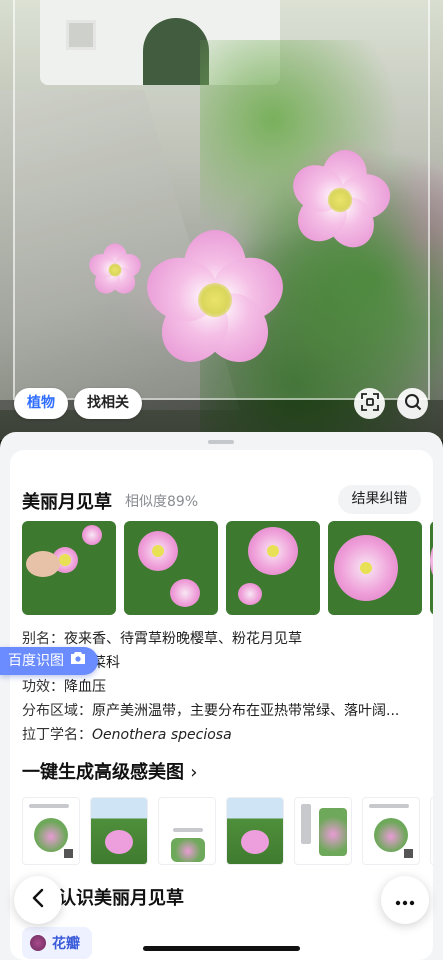 This screenshot has width=443, height=960. What do you see at coordinates (41, 403) in the screenshot?
I see `chip-plant: 植物` at bounding box center [41, 403].